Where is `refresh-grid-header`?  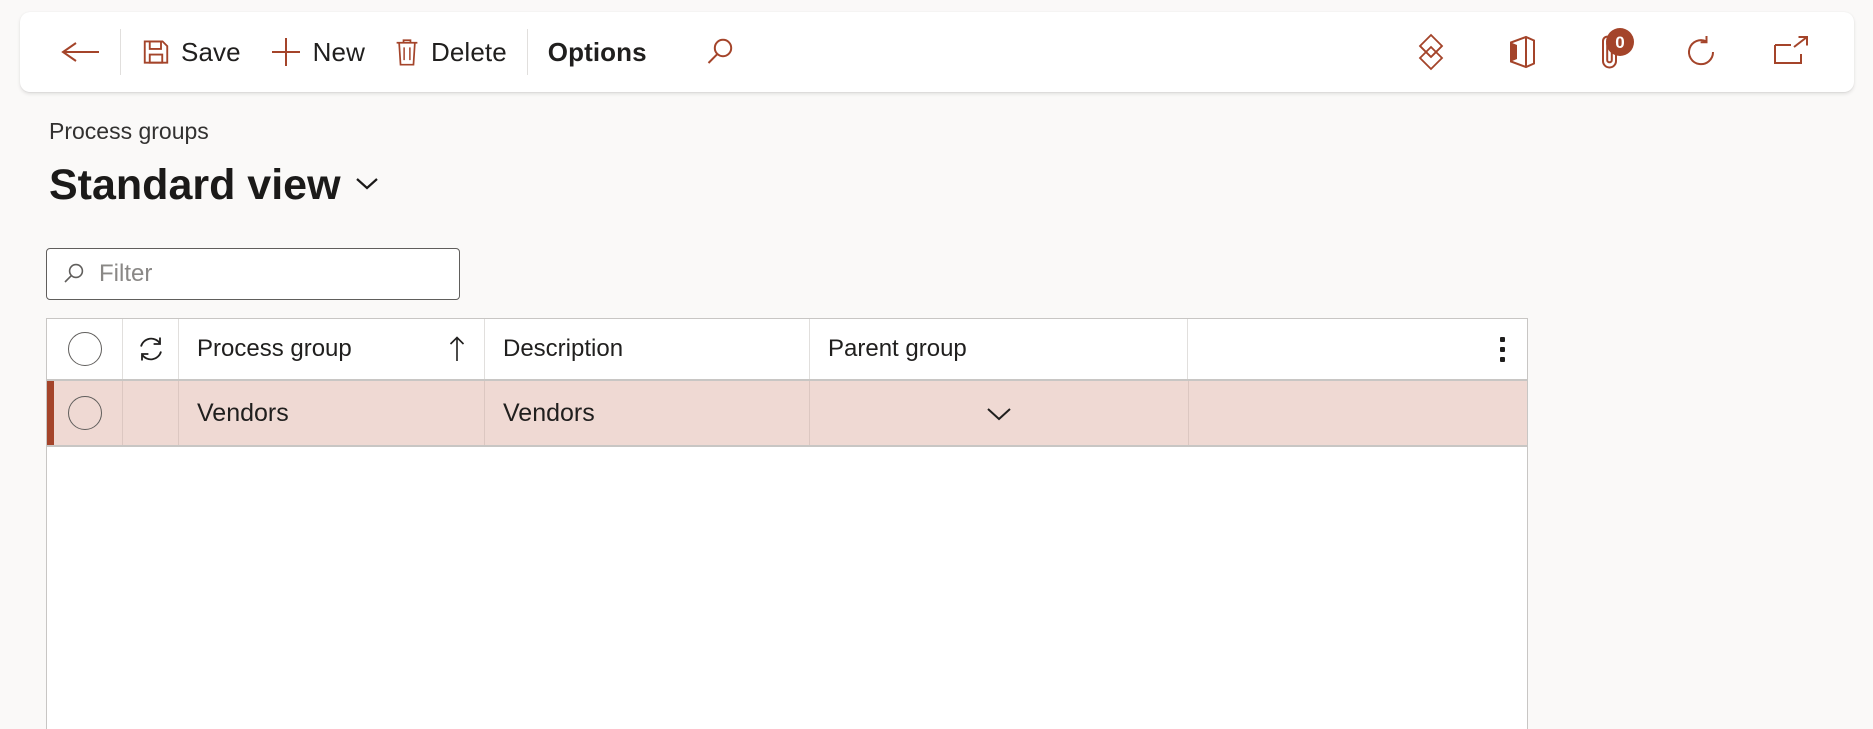
refresh-grid-header is located at coordinates (151, 349).